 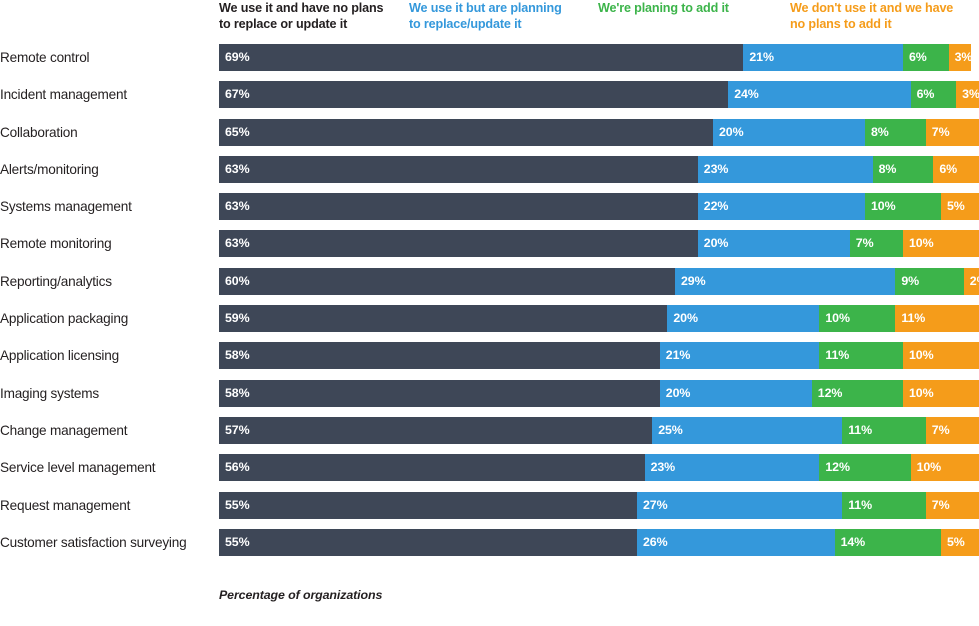 I want to click on stacked-bar: 63% 20% 7% 10%, so click(x=599, y=244).